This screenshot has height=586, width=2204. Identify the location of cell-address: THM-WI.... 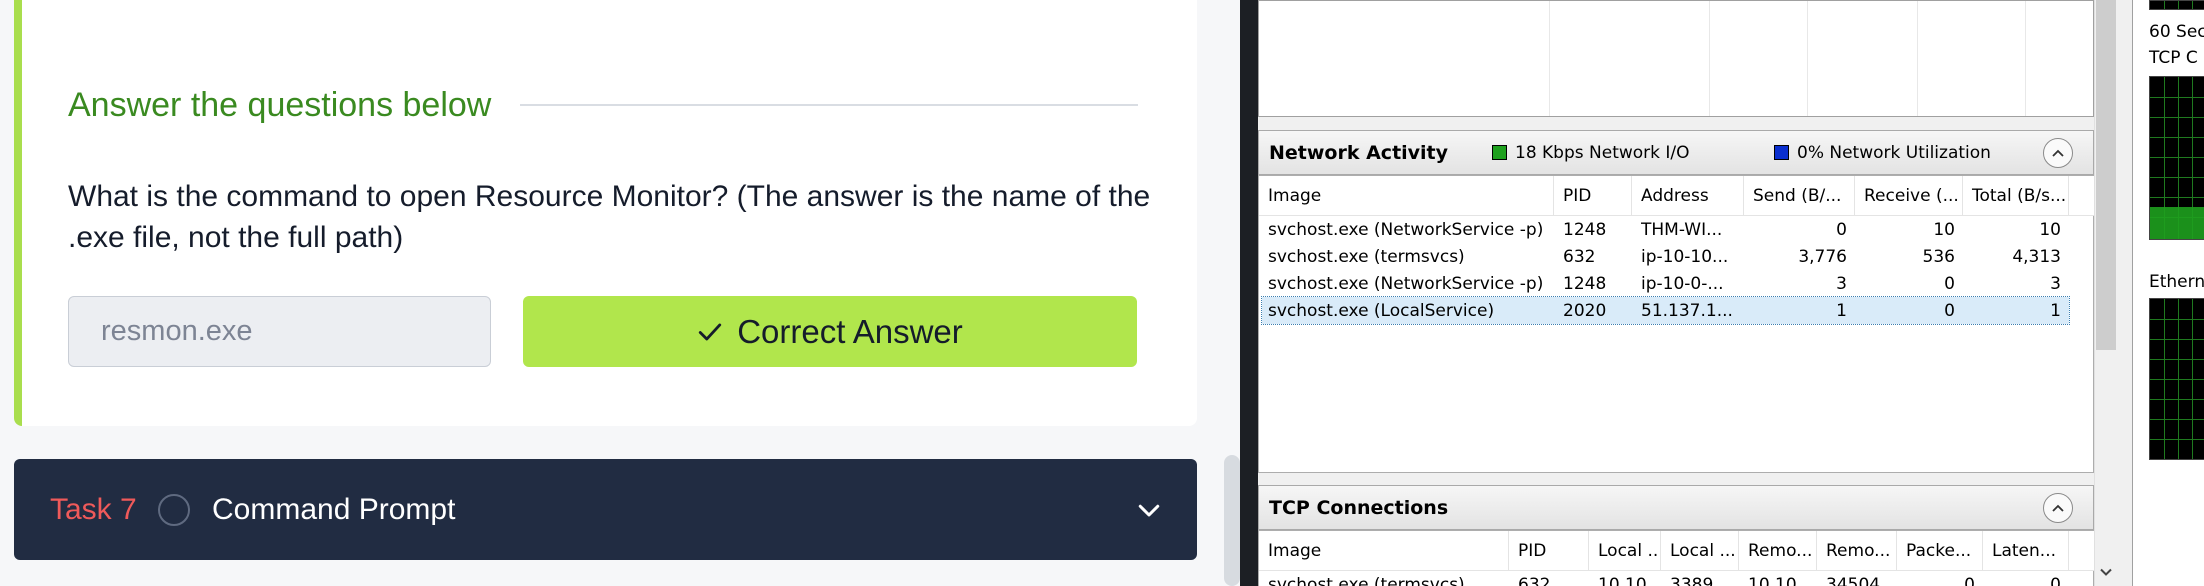
(1682, 229).